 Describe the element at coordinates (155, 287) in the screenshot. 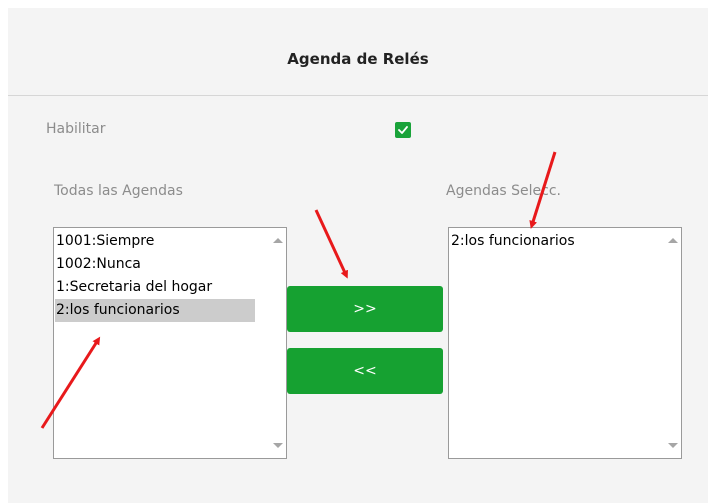

I see `list-item: 1:Secretaria del hogar` at that location.